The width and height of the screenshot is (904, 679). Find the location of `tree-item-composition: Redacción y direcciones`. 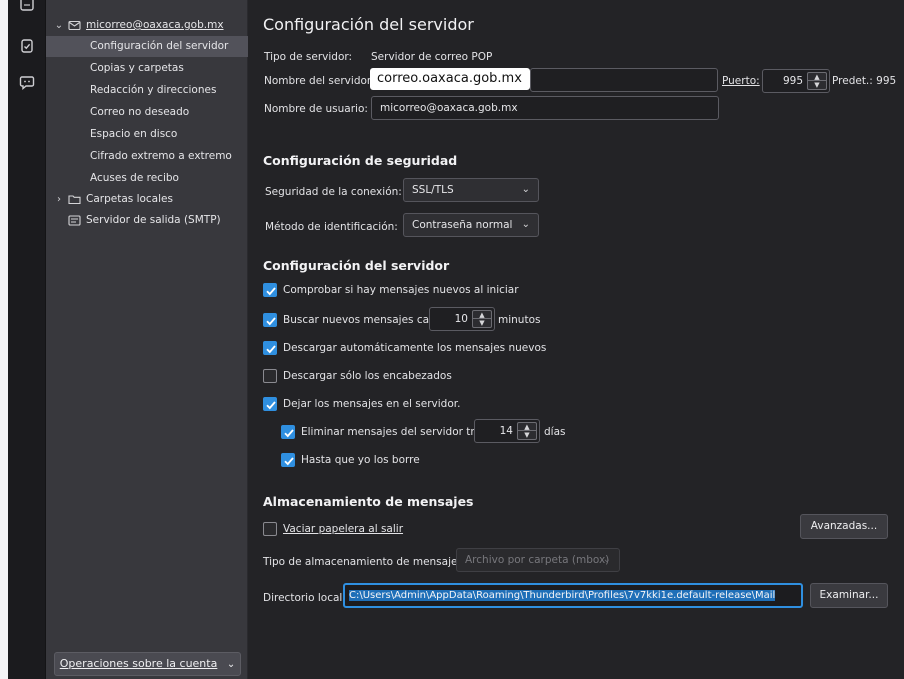

tree-item-composition: Redacción y direcciones is located at coordinates (147, 90).